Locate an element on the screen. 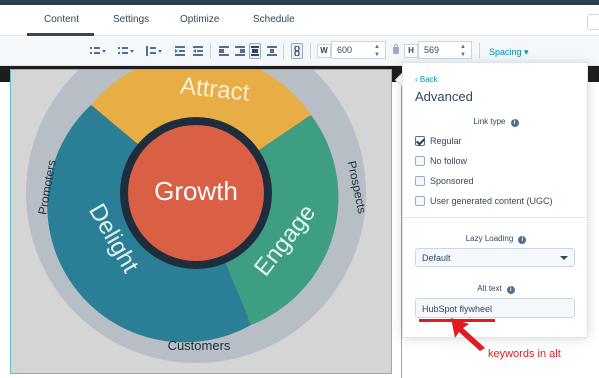 Image resolution: width=599 pixels, height=378 pixels. back-link: ‹ Back is located at coordinates (426, 79).